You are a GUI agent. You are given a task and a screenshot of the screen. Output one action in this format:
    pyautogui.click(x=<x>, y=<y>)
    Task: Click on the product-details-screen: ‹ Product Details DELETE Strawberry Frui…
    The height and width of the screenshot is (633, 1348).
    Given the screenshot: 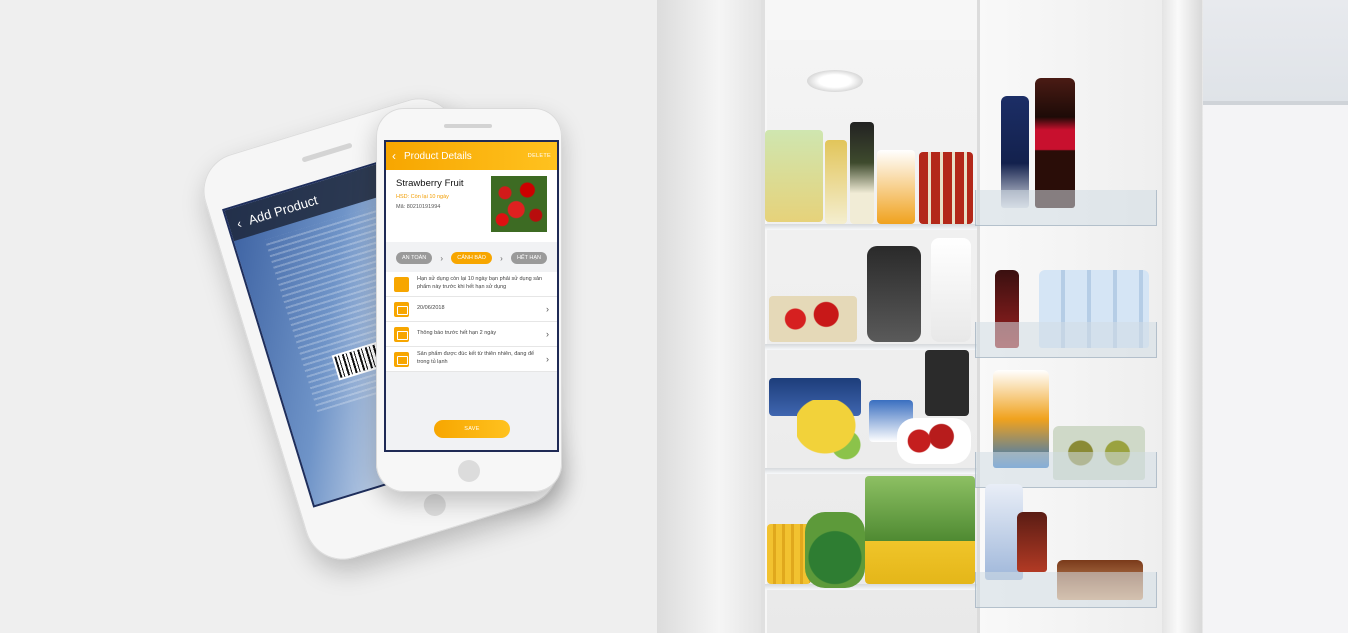 What is the action you would take?
    pyautogui.click(x=471, y=296)
    